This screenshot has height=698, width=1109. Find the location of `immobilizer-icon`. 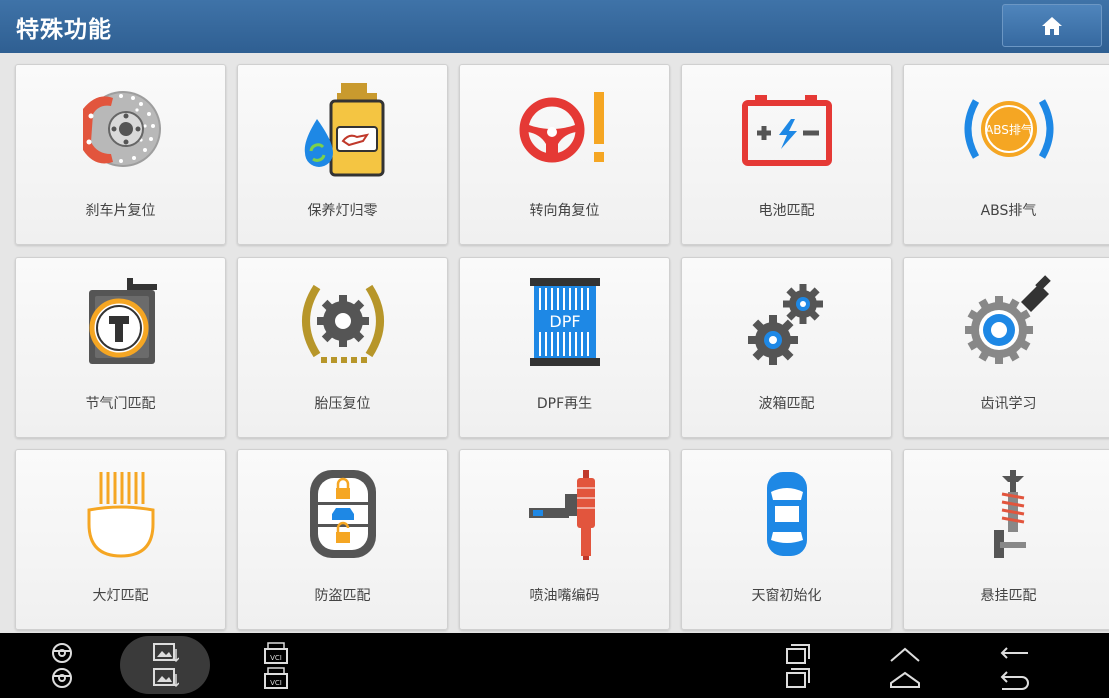

immobilizer-icon is located at coordinates (342, 514).